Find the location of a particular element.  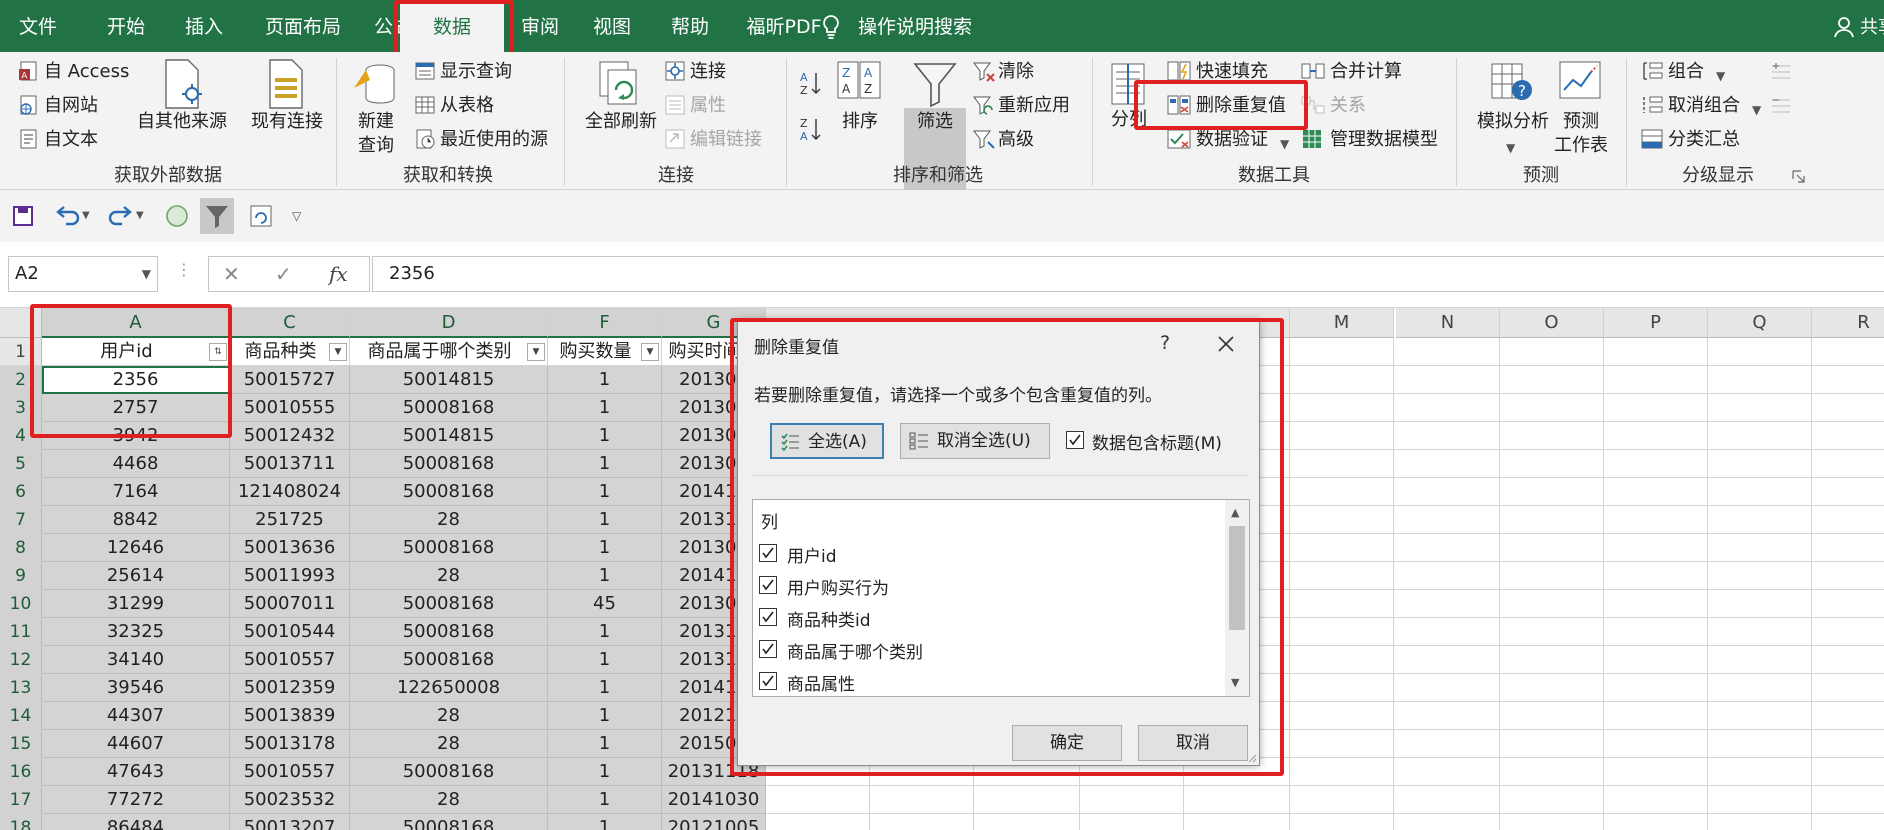

data-cell: 4468 is located at coordinates (136, 464).